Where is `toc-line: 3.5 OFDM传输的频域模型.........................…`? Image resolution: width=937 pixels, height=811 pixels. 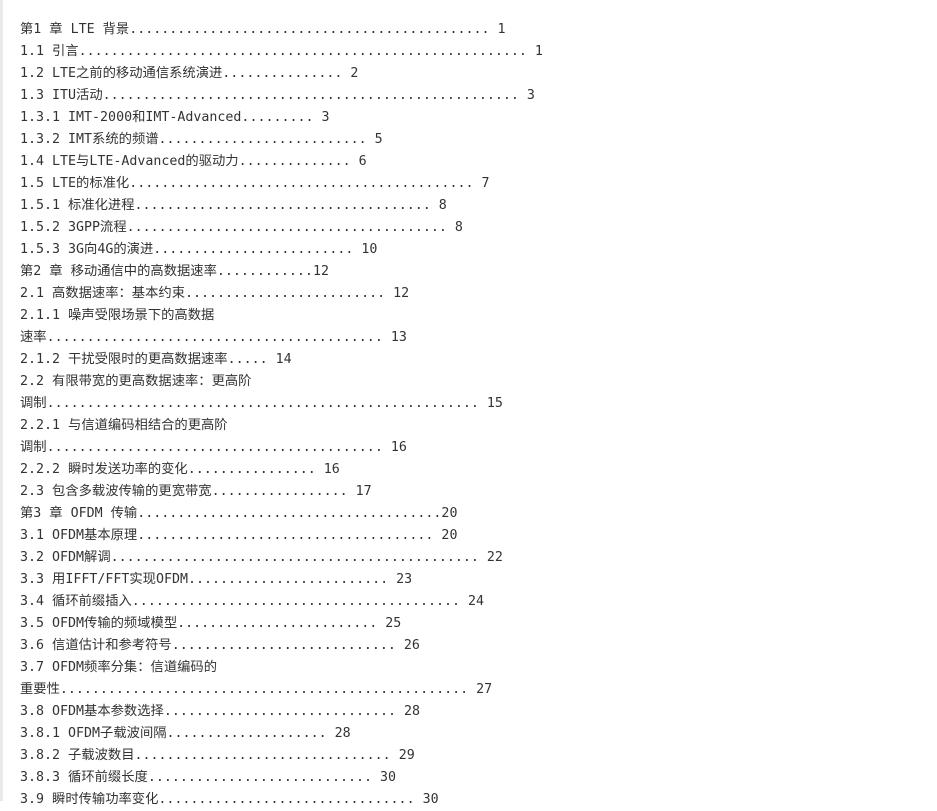 toc-line: 3.5 OFDM传输的频域模型.........................… is located at coordinates (211, 623).